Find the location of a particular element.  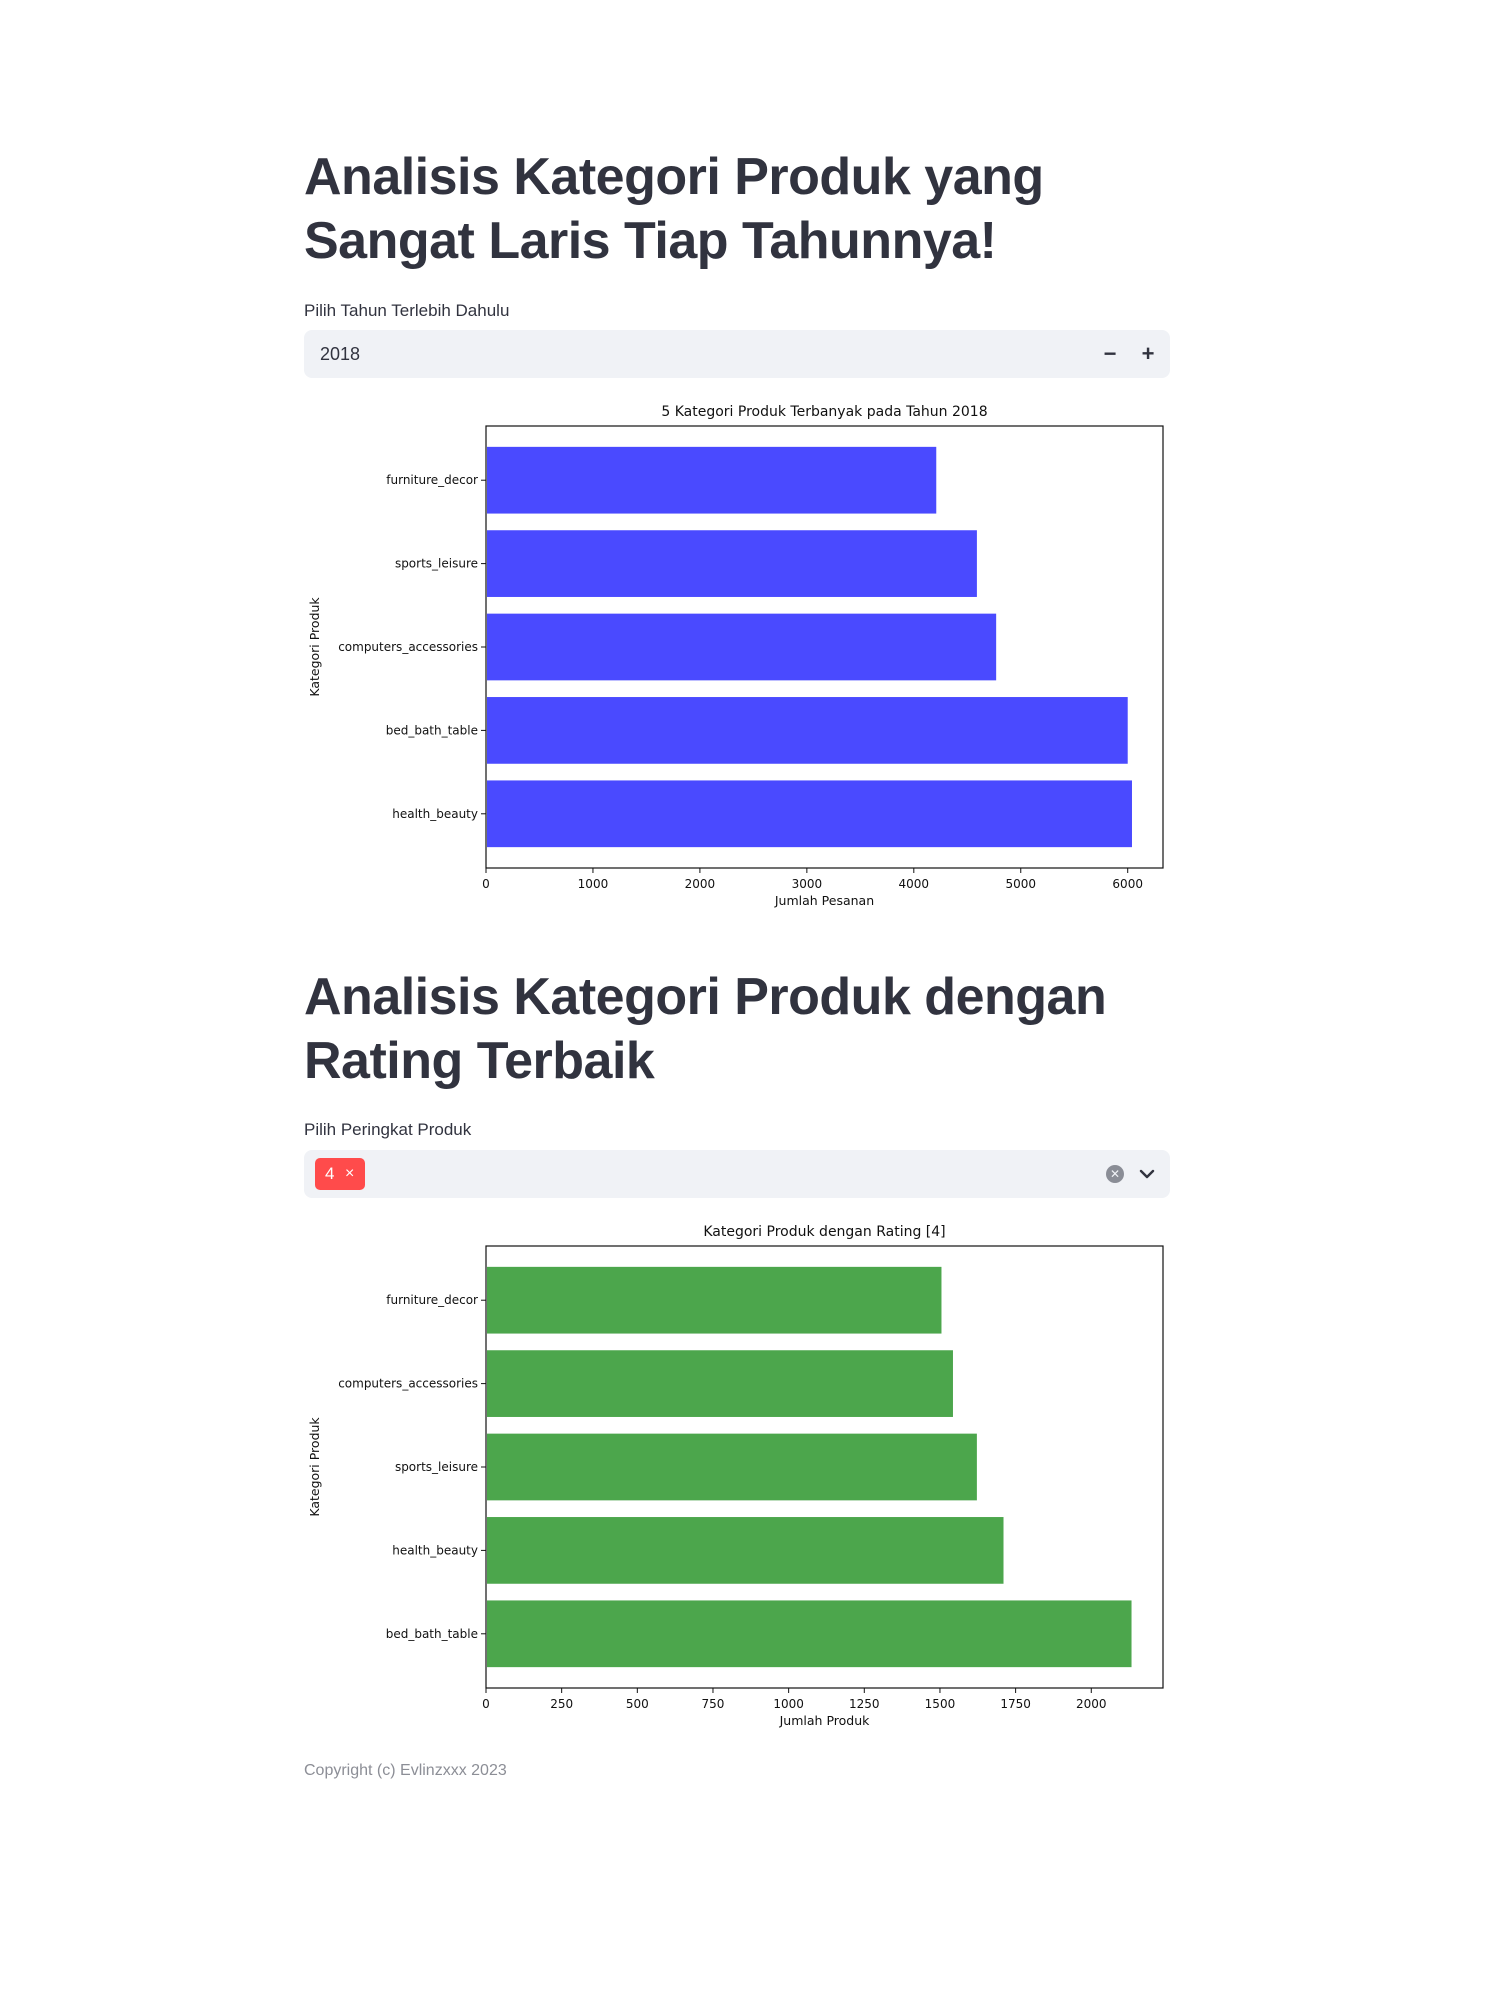

x-tick-label: 1750 is located at coordinates (1015, 1704).